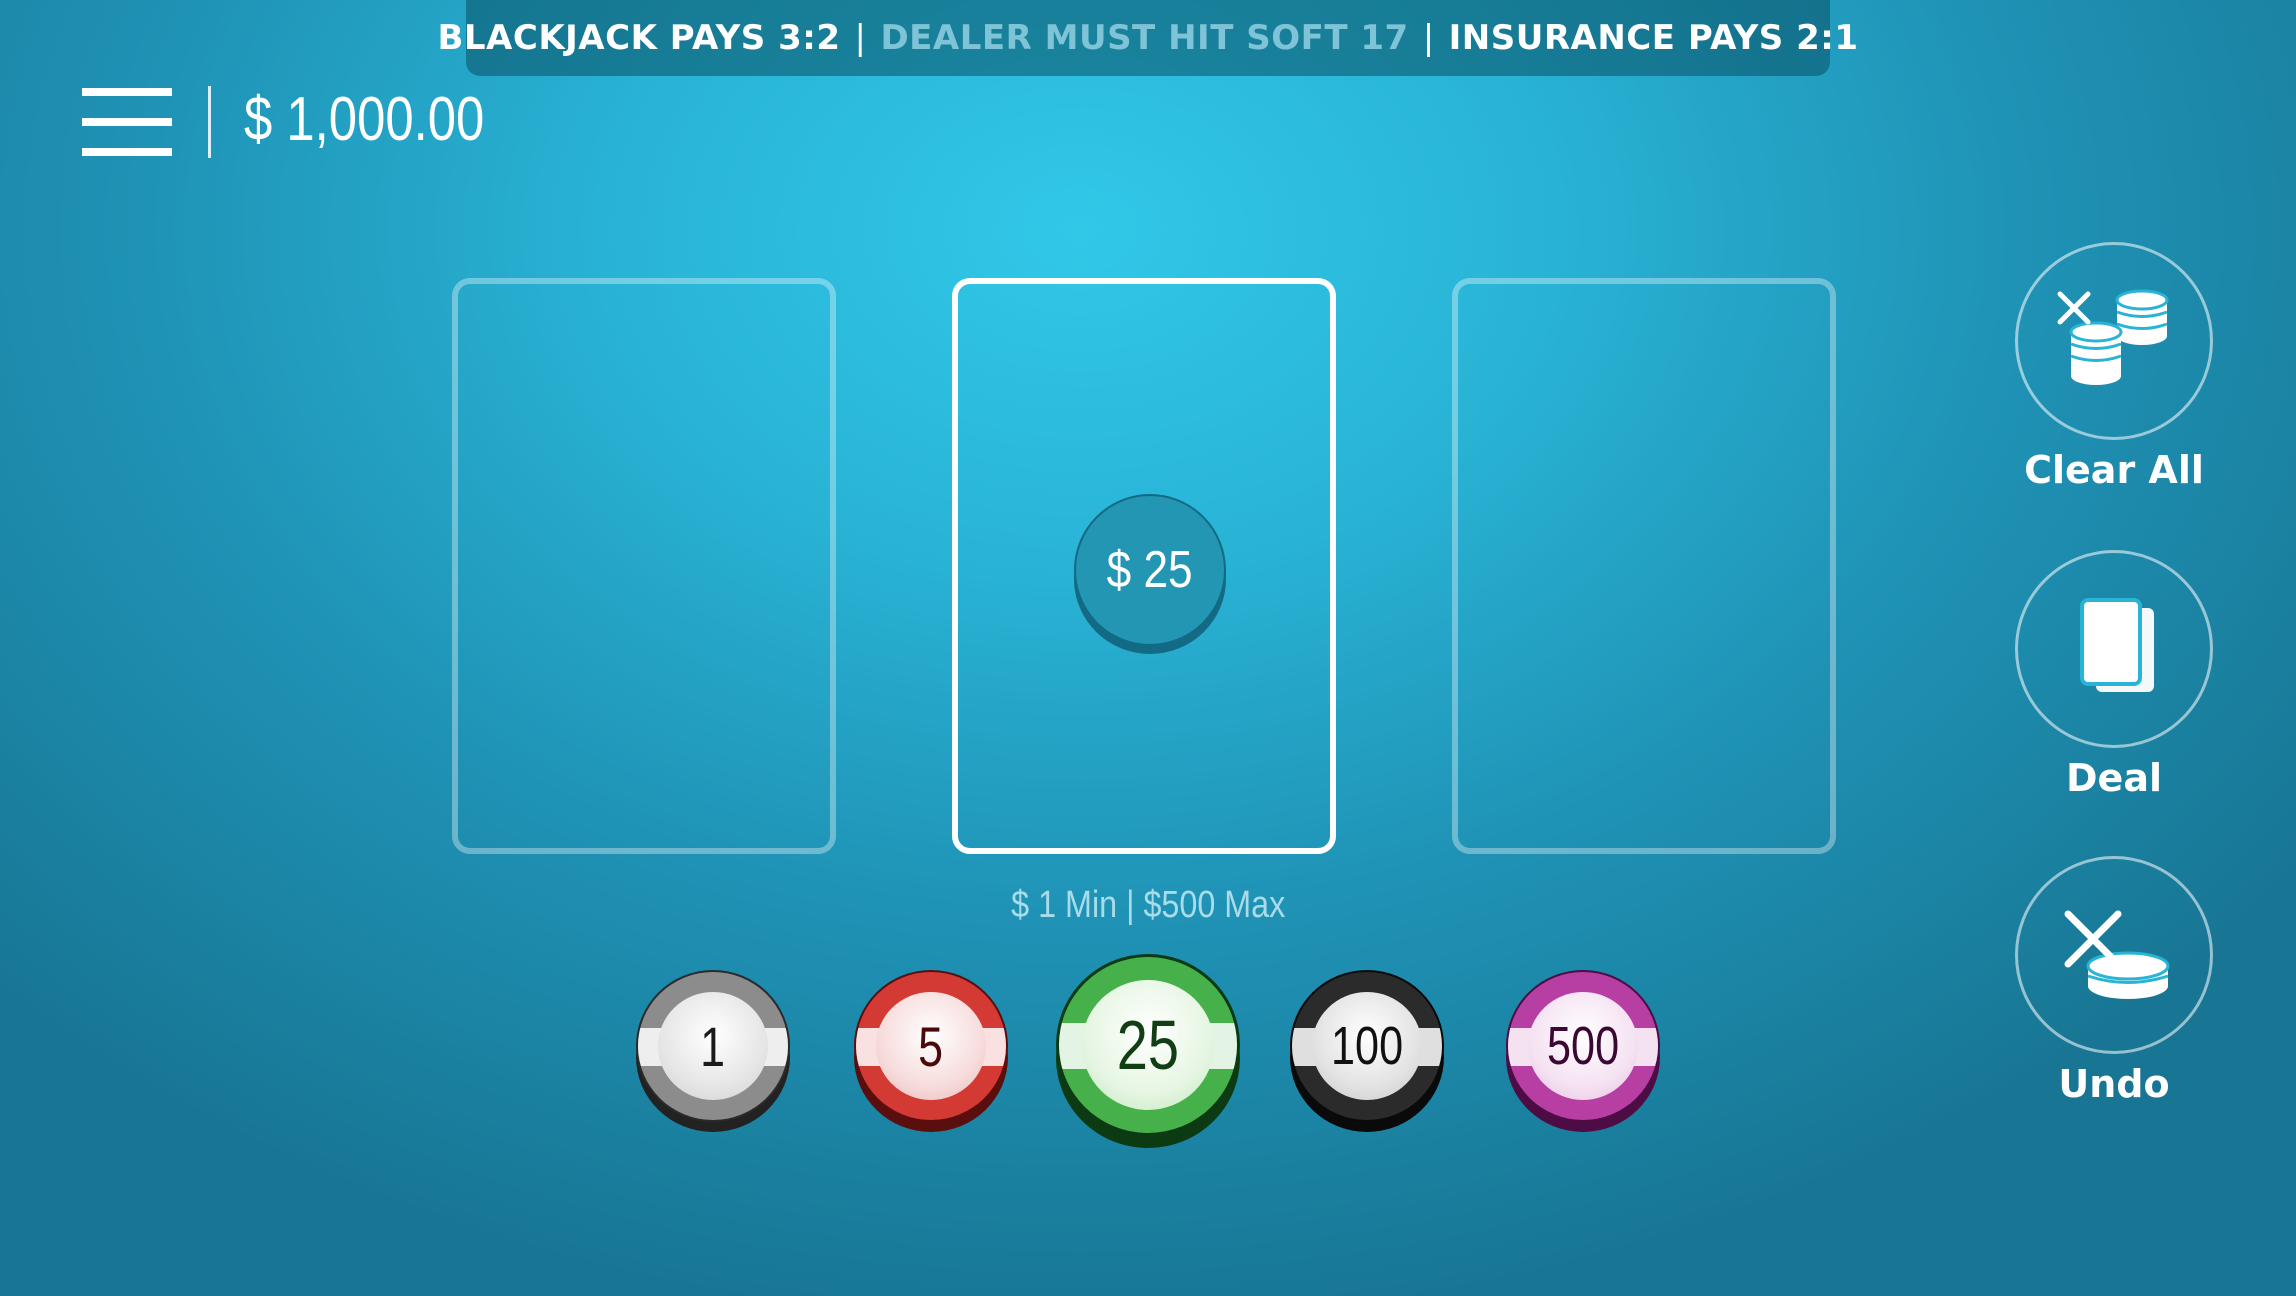  What do you see at coordinates (2114, 470) in the screenshot?
I see `clear-all-label: Clear All` at bounding box center [2114, 470].